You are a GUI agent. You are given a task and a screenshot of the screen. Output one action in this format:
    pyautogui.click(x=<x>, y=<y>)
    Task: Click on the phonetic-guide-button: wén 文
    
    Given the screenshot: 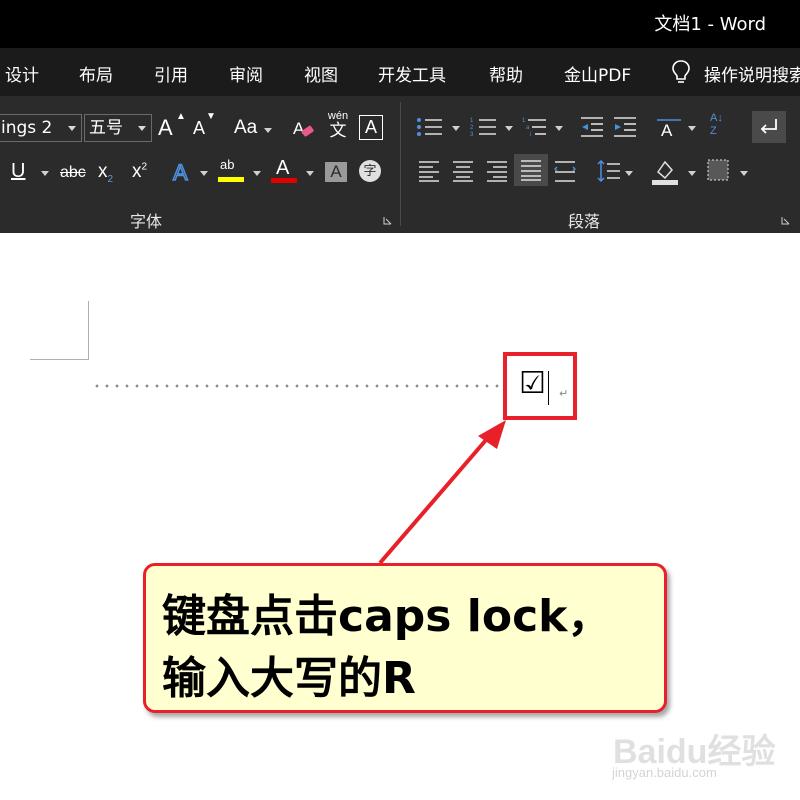 What is the action you would take?
    pyautogui.click(x=338, y=125)
    